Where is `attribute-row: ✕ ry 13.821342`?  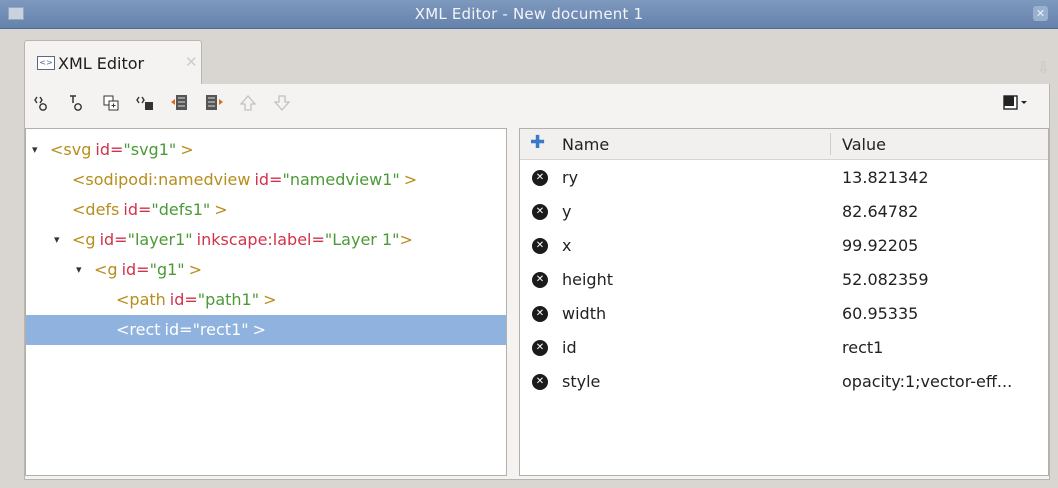
attribute-row: ✕ ry 13.821342 is located at coordinates (784, 178).